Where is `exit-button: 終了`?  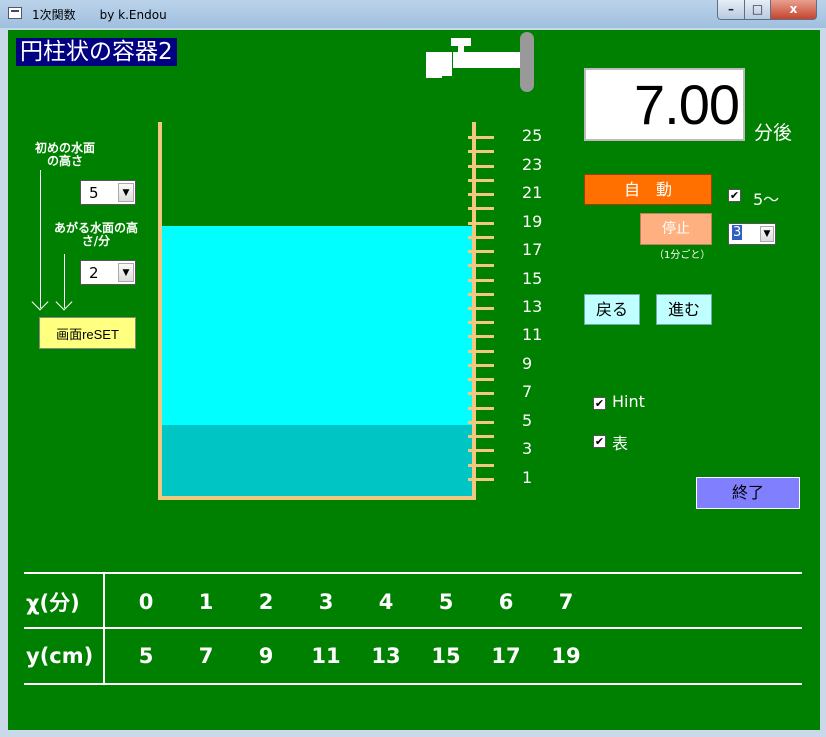
exit-button: 終了 is located at coordinates (748, 493).